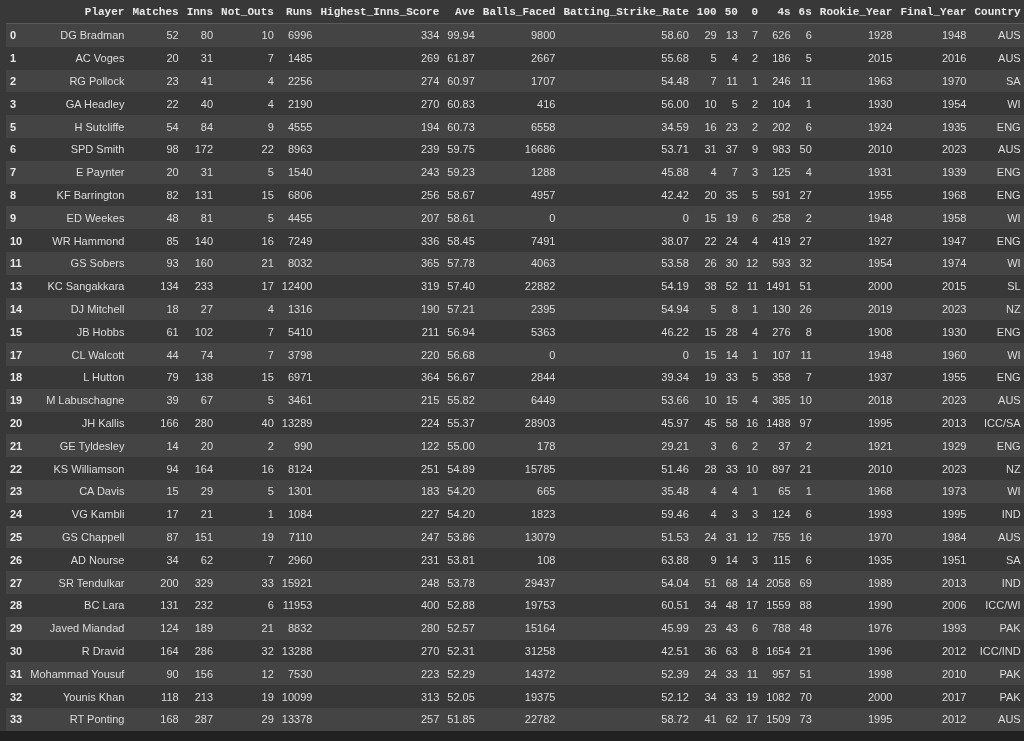 The height and width of the screenshot is (741, 1024). What do you see at coordinates (461, 719) in the screenshot?
I see `table-cell: 51.85` at bounding box center [461, 719].